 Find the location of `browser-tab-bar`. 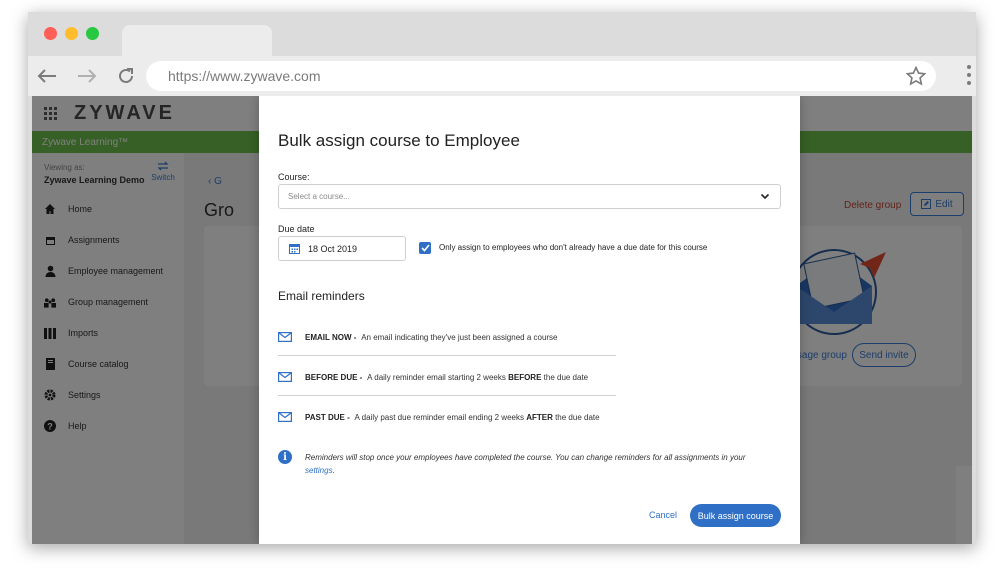

browser-tab-bar is located at coordinates (502, 34).